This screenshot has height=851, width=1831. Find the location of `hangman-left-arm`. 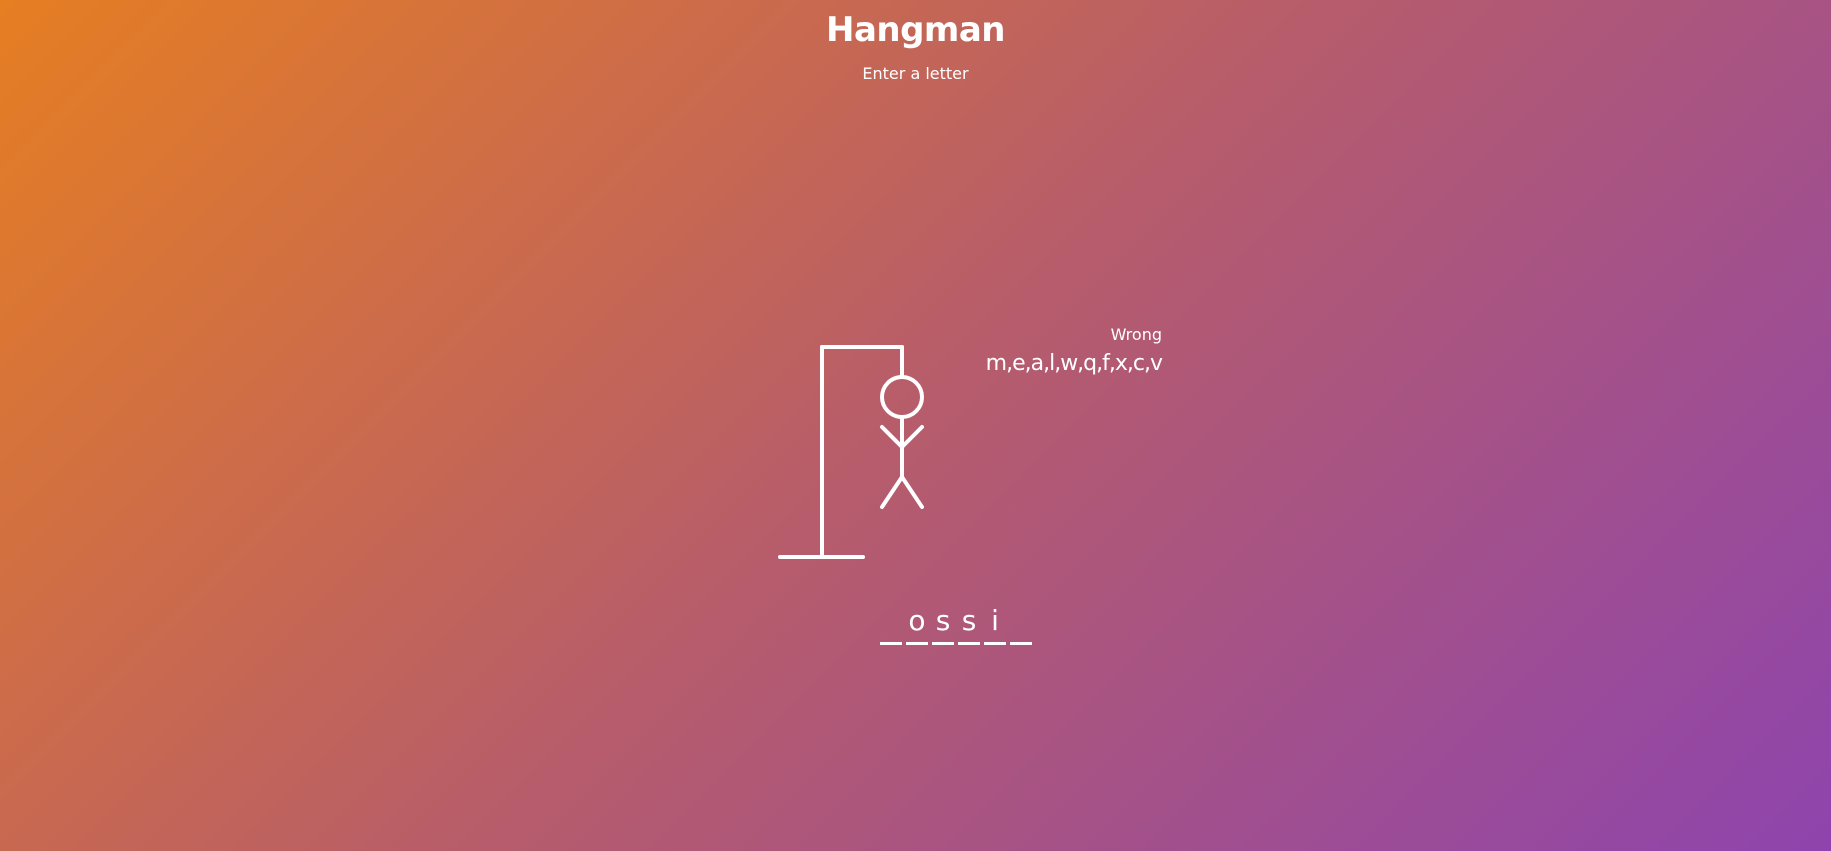

hangman-left-arm is located at coordinates (892, 437).